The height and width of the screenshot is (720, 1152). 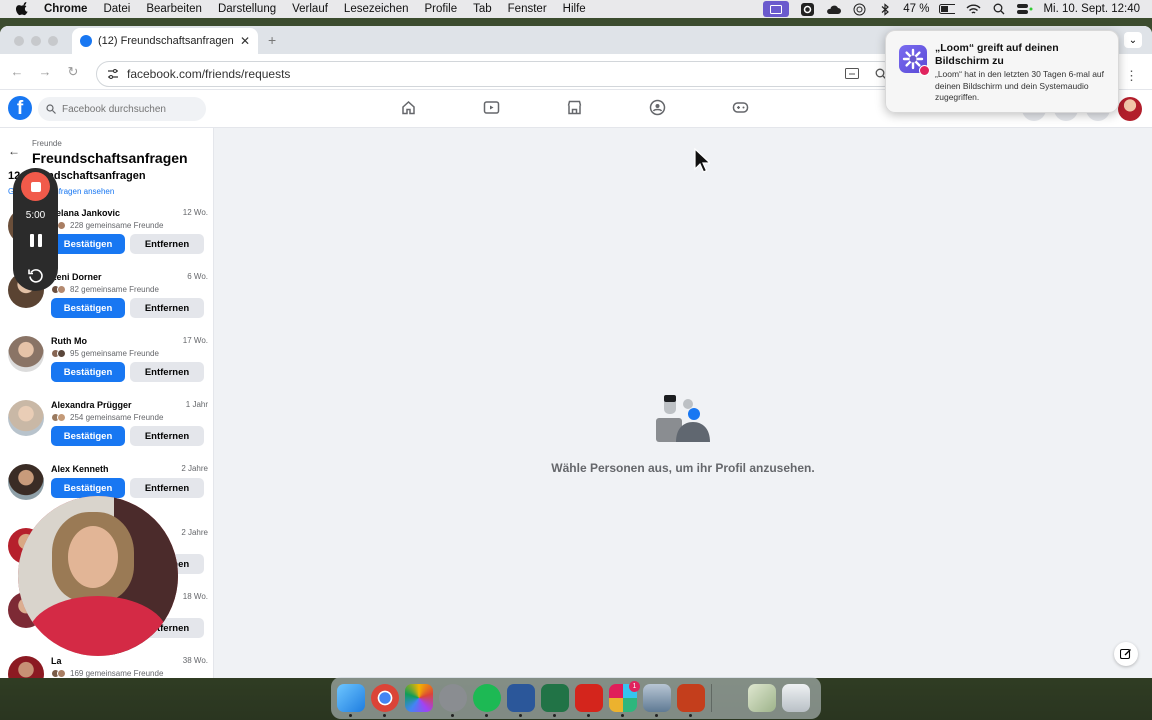 I want to click on slack-dock-icon: 1, so click(x=624, y=699).